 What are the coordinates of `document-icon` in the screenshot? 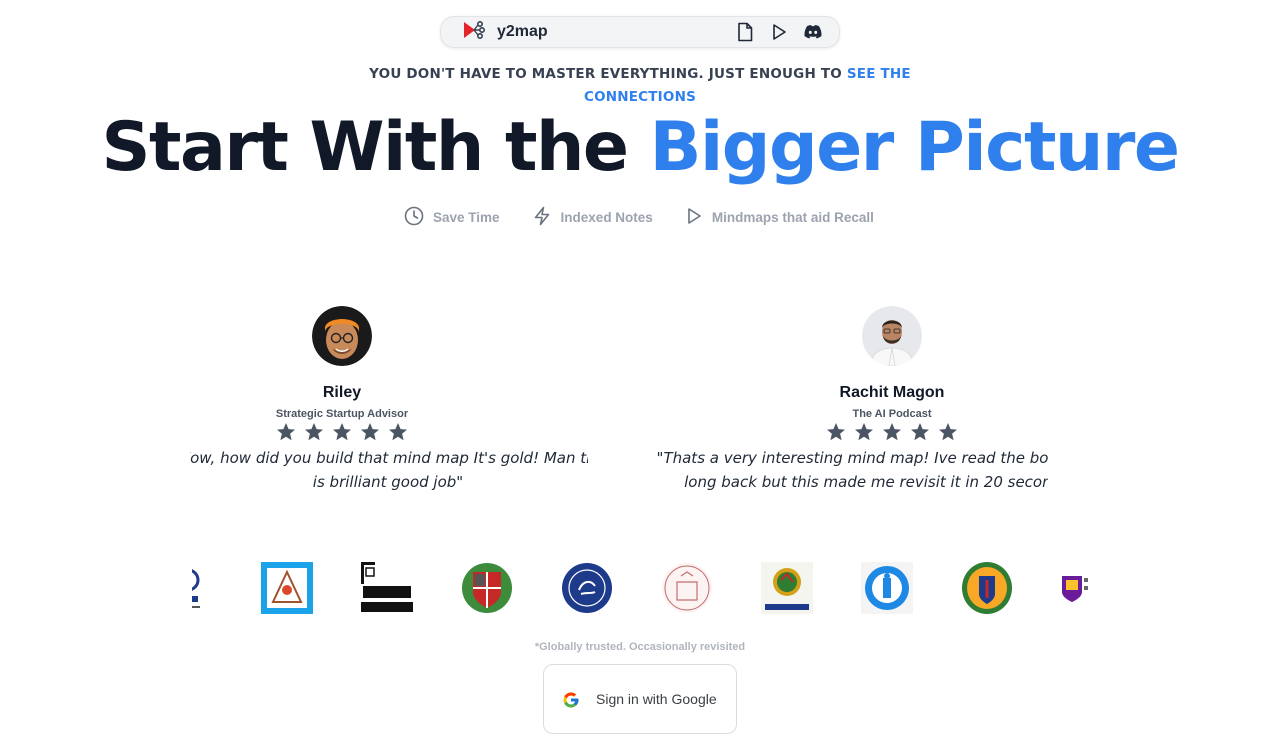 It's located at (745, 32).